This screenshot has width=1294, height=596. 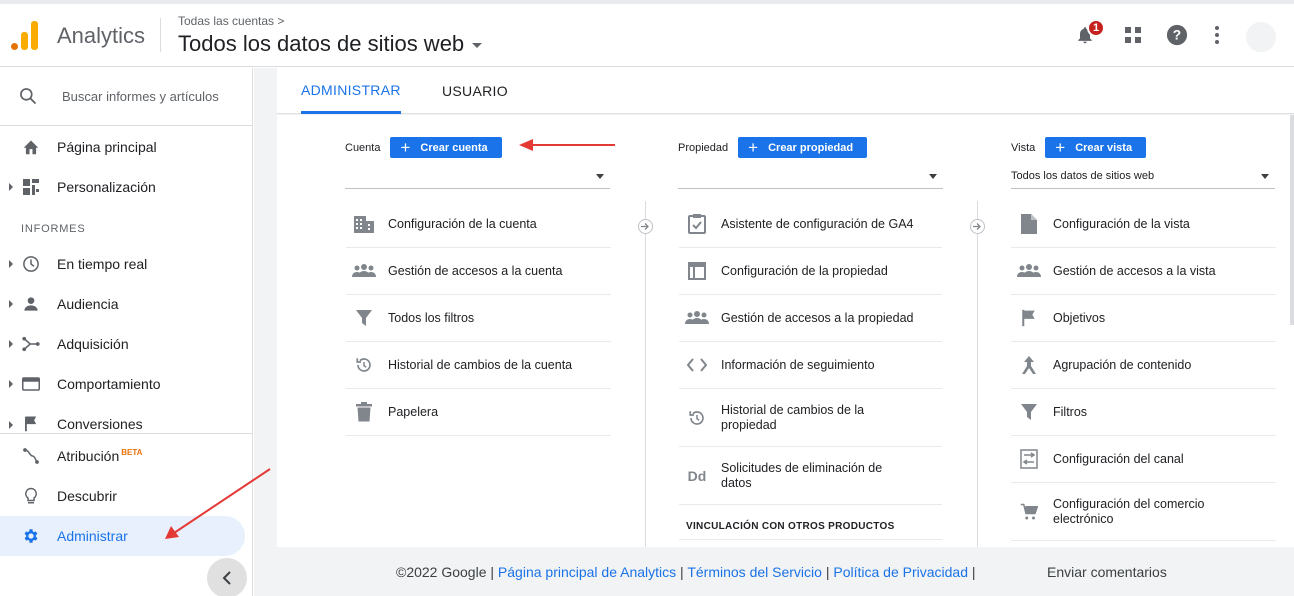 I want to click on sidebar-item-label: En tiempo real, so click(x=102, y=264).